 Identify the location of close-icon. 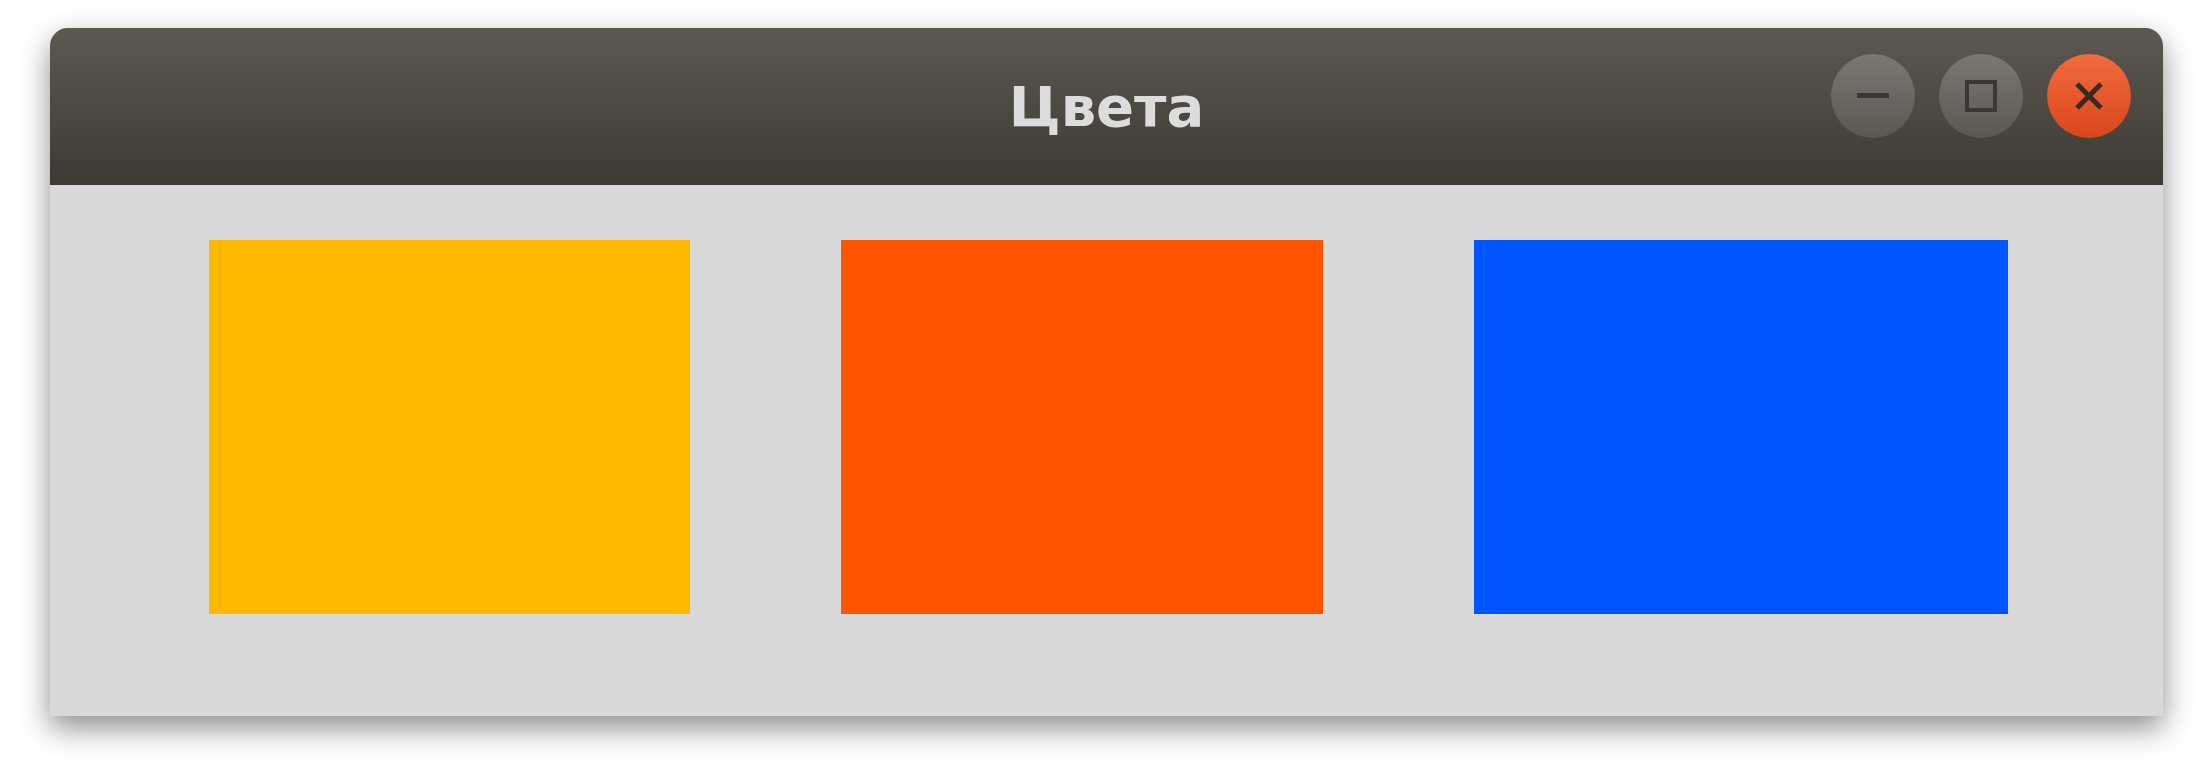
(2089, 96).